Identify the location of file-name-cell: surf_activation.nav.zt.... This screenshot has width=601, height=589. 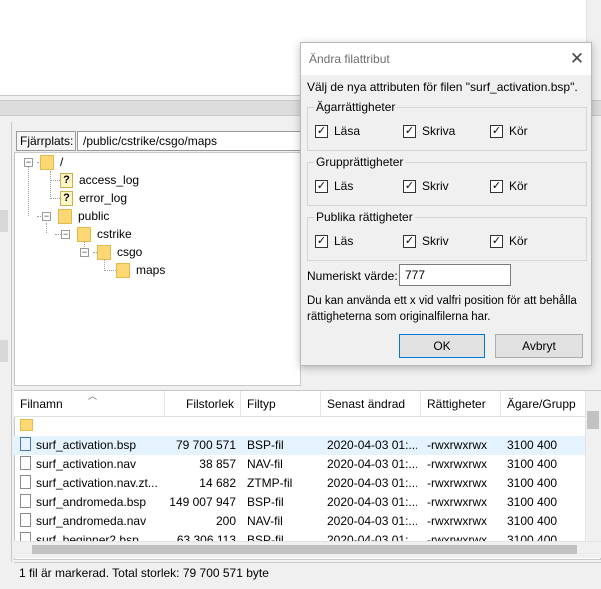
(93, 483).